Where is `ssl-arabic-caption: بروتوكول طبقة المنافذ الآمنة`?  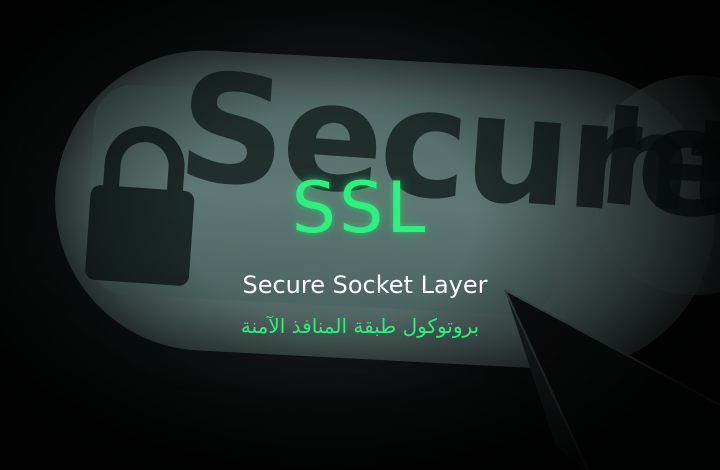 ssl-arabic-caption: بروتوكول طبقة المنافذ الآمنة is located at coordinates (360, 326).